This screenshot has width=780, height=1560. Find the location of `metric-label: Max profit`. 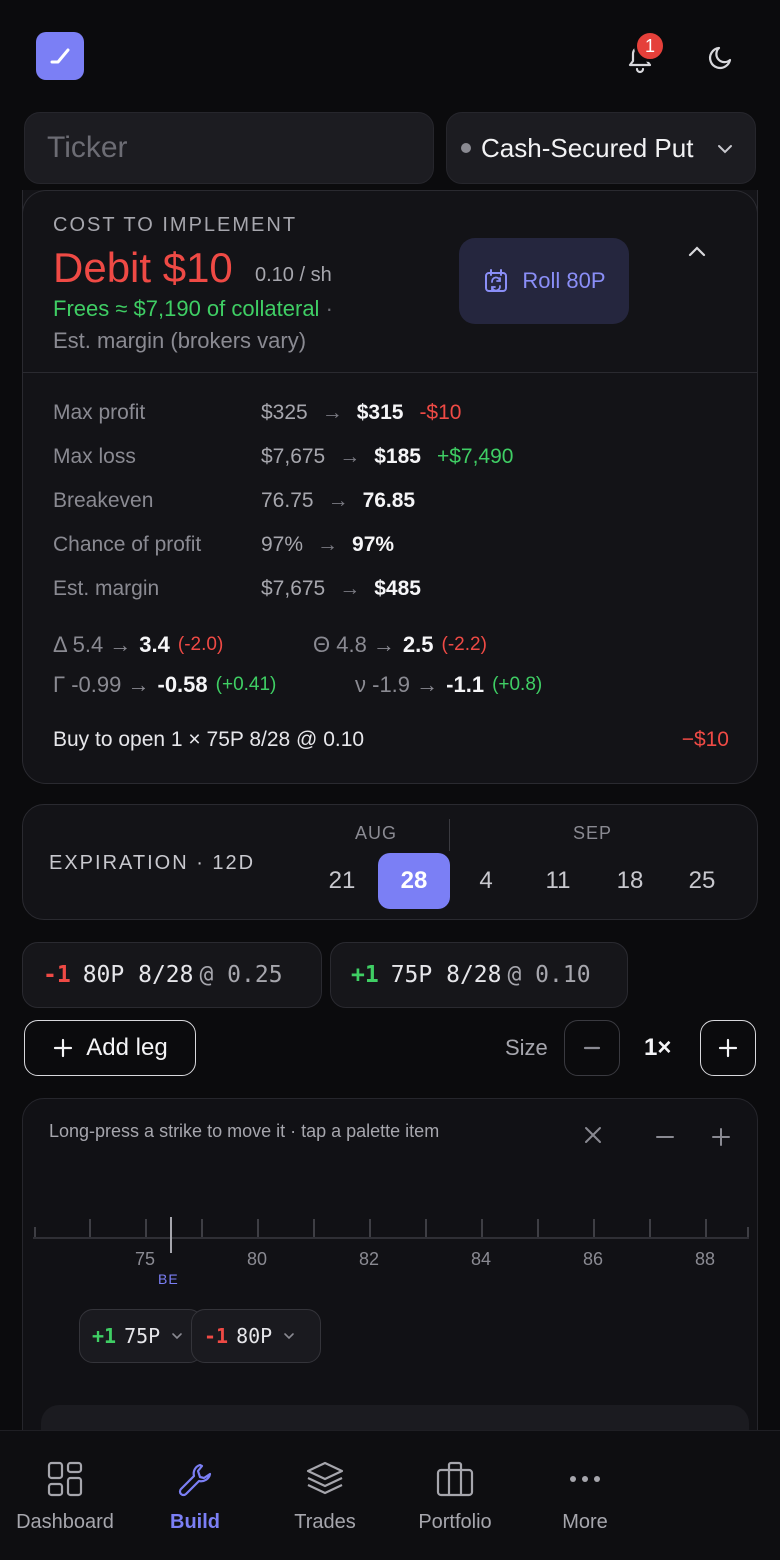

metric-label: Max profit is located at coordinates (99, 412).